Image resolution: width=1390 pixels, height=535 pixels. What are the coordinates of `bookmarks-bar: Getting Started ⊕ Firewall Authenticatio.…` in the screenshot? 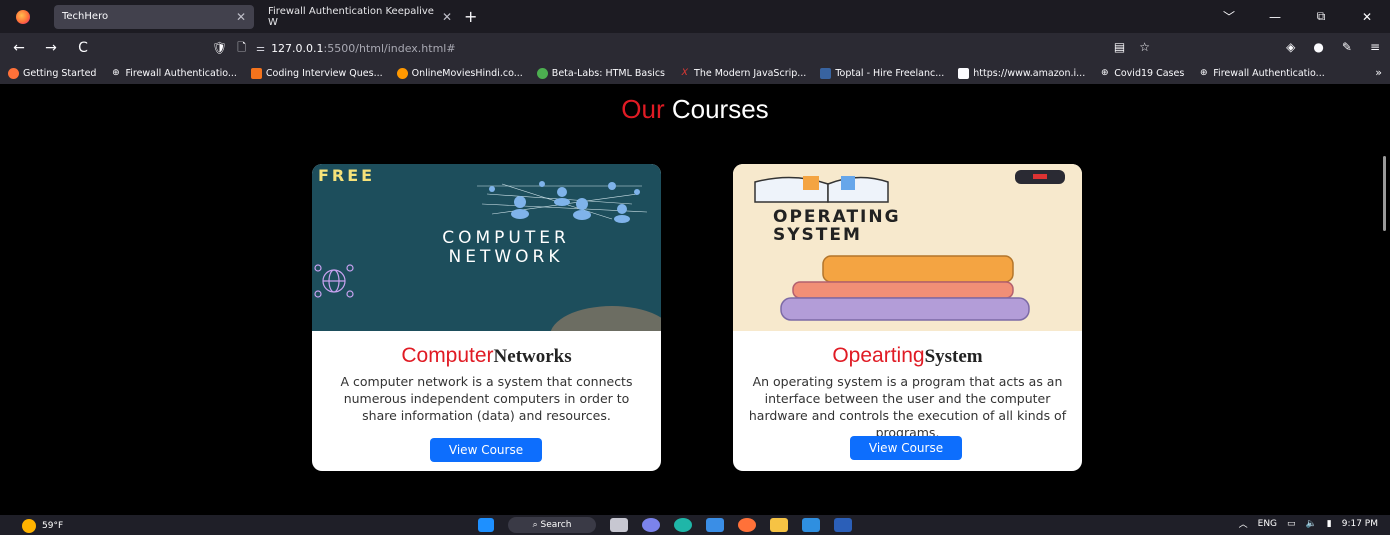 It's located at (695, 73).